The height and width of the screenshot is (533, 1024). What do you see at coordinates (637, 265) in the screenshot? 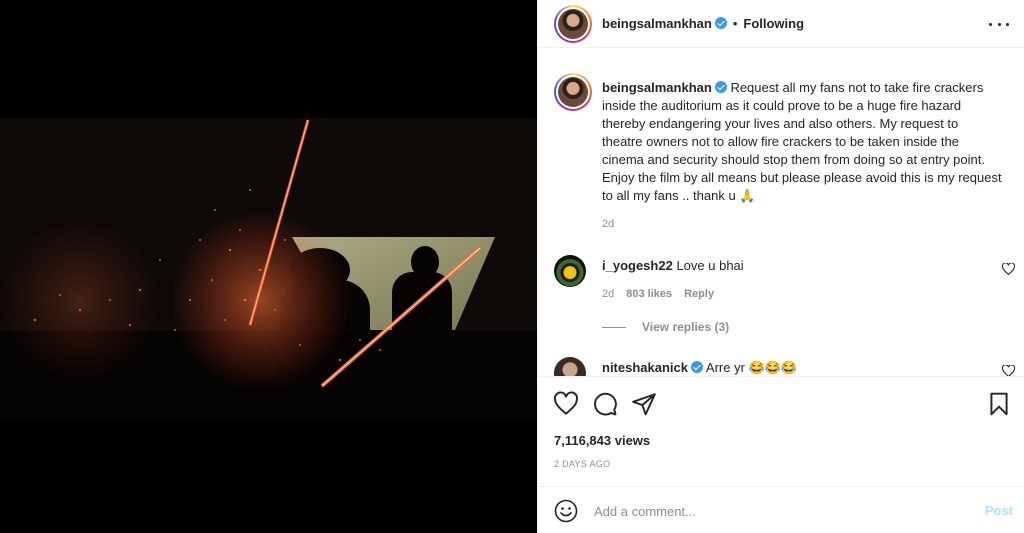
I see `comment-username: i_yogesh22` at bounding box center [637, 265].